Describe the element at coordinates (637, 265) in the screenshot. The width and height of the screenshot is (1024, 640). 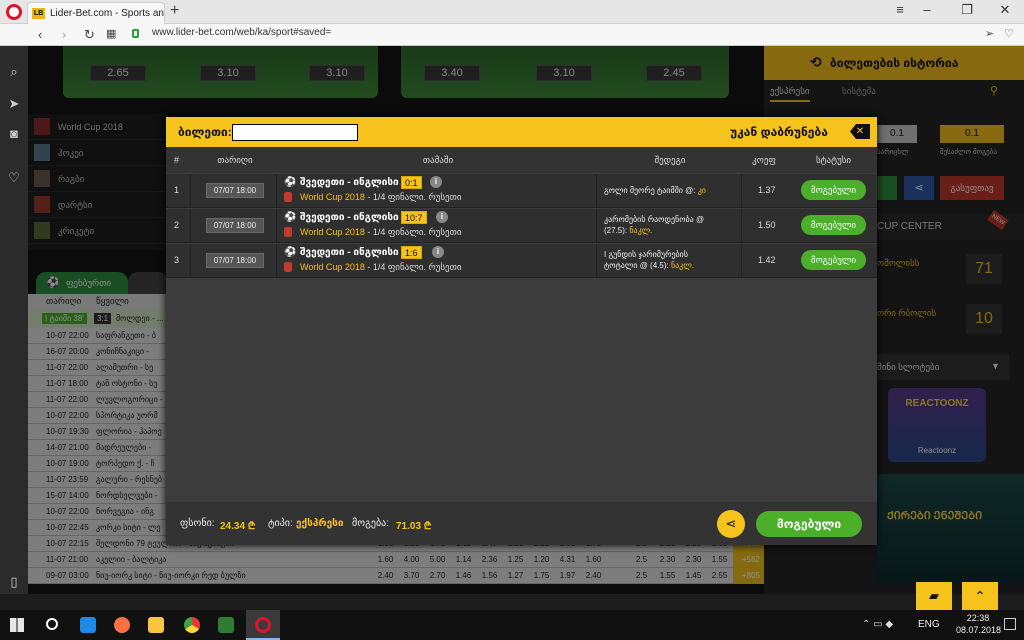
I see `market-line: ტოტალი @ (4.5):` at that location.